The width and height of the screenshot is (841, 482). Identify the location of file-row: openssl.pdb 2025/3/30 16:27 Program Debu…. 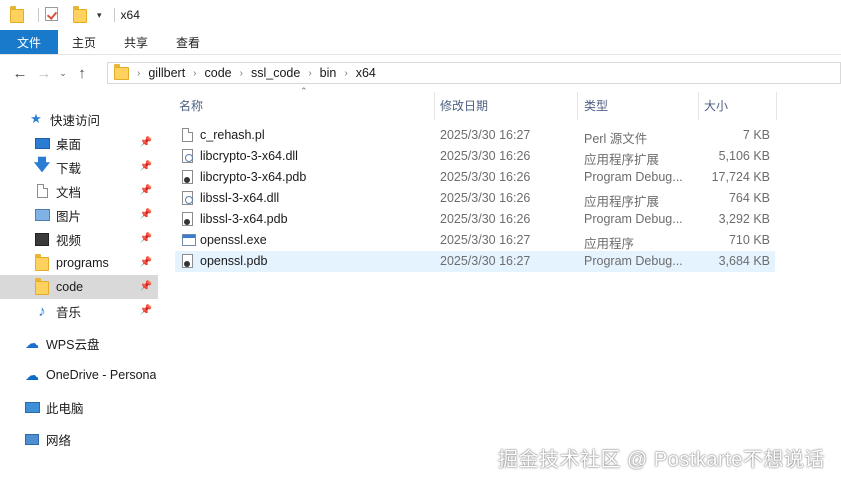
(475, 261).